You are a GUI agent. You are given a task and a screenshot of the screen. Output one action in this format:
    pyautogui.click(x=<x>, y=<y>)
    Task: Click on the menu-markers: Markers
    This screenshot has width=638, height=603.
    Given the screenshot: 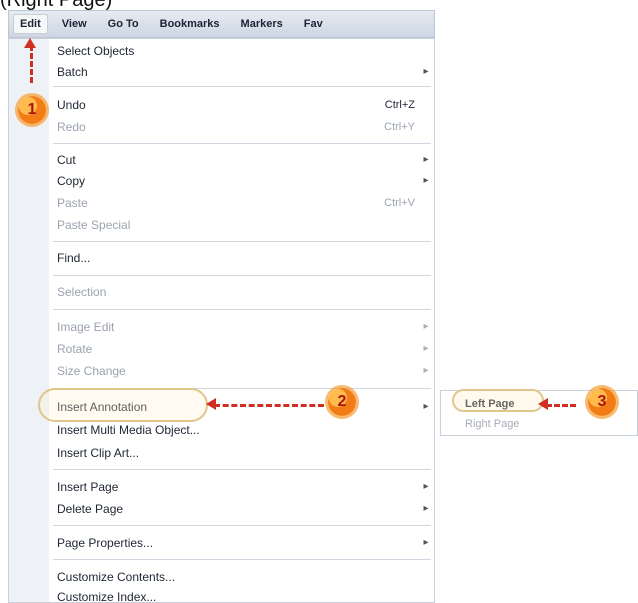 What is the action you would take?
    pyautogui.click(x=262, y=24)
    